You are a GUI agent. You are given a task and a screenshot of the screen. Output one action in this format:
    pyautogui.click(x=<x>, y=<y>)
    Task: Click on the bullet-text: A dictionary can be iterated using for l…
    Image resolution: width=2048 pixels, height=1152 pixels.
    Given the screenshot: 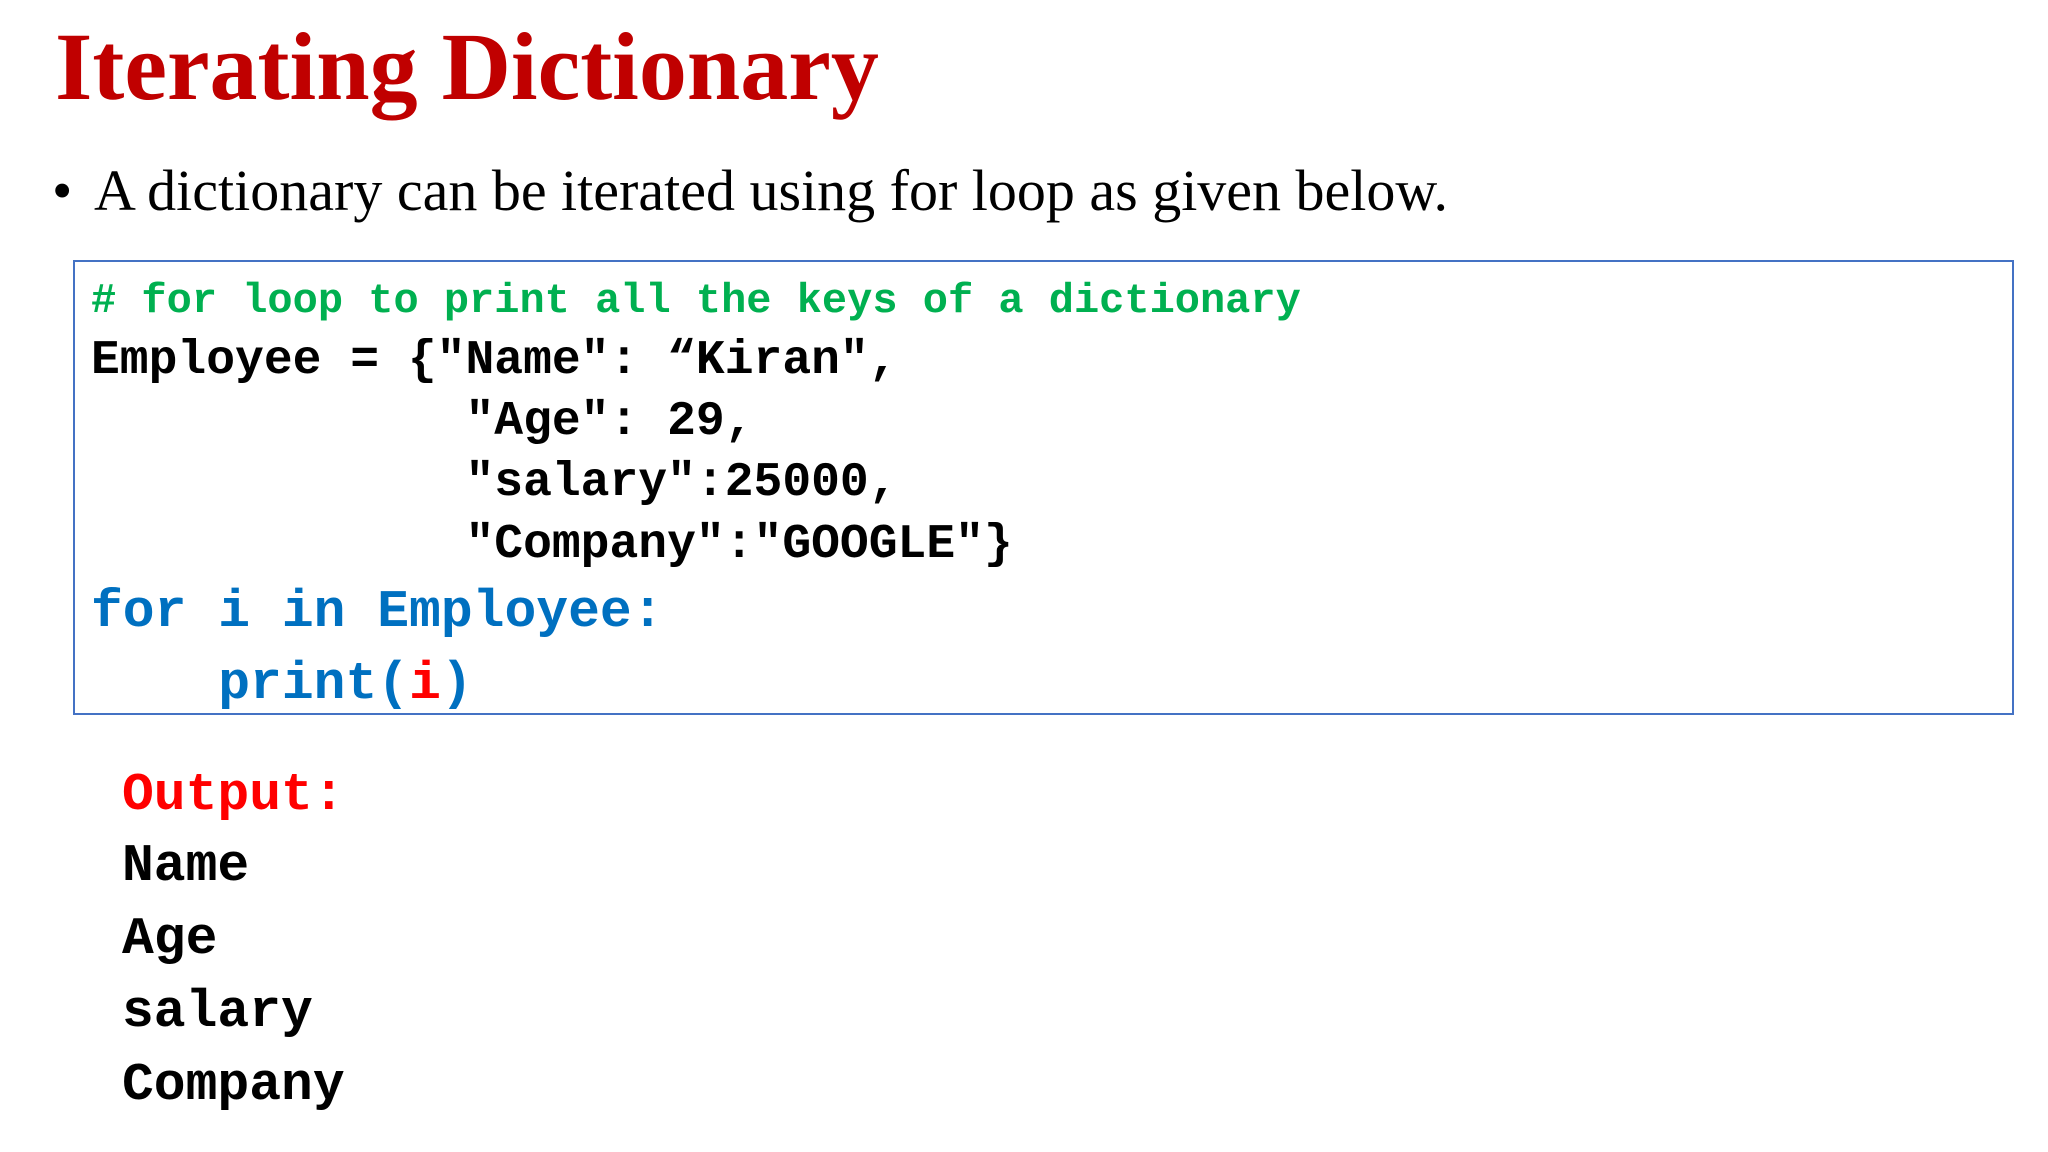 What is the action you would take?
    pyautogui.click(x=771, y=190)
    